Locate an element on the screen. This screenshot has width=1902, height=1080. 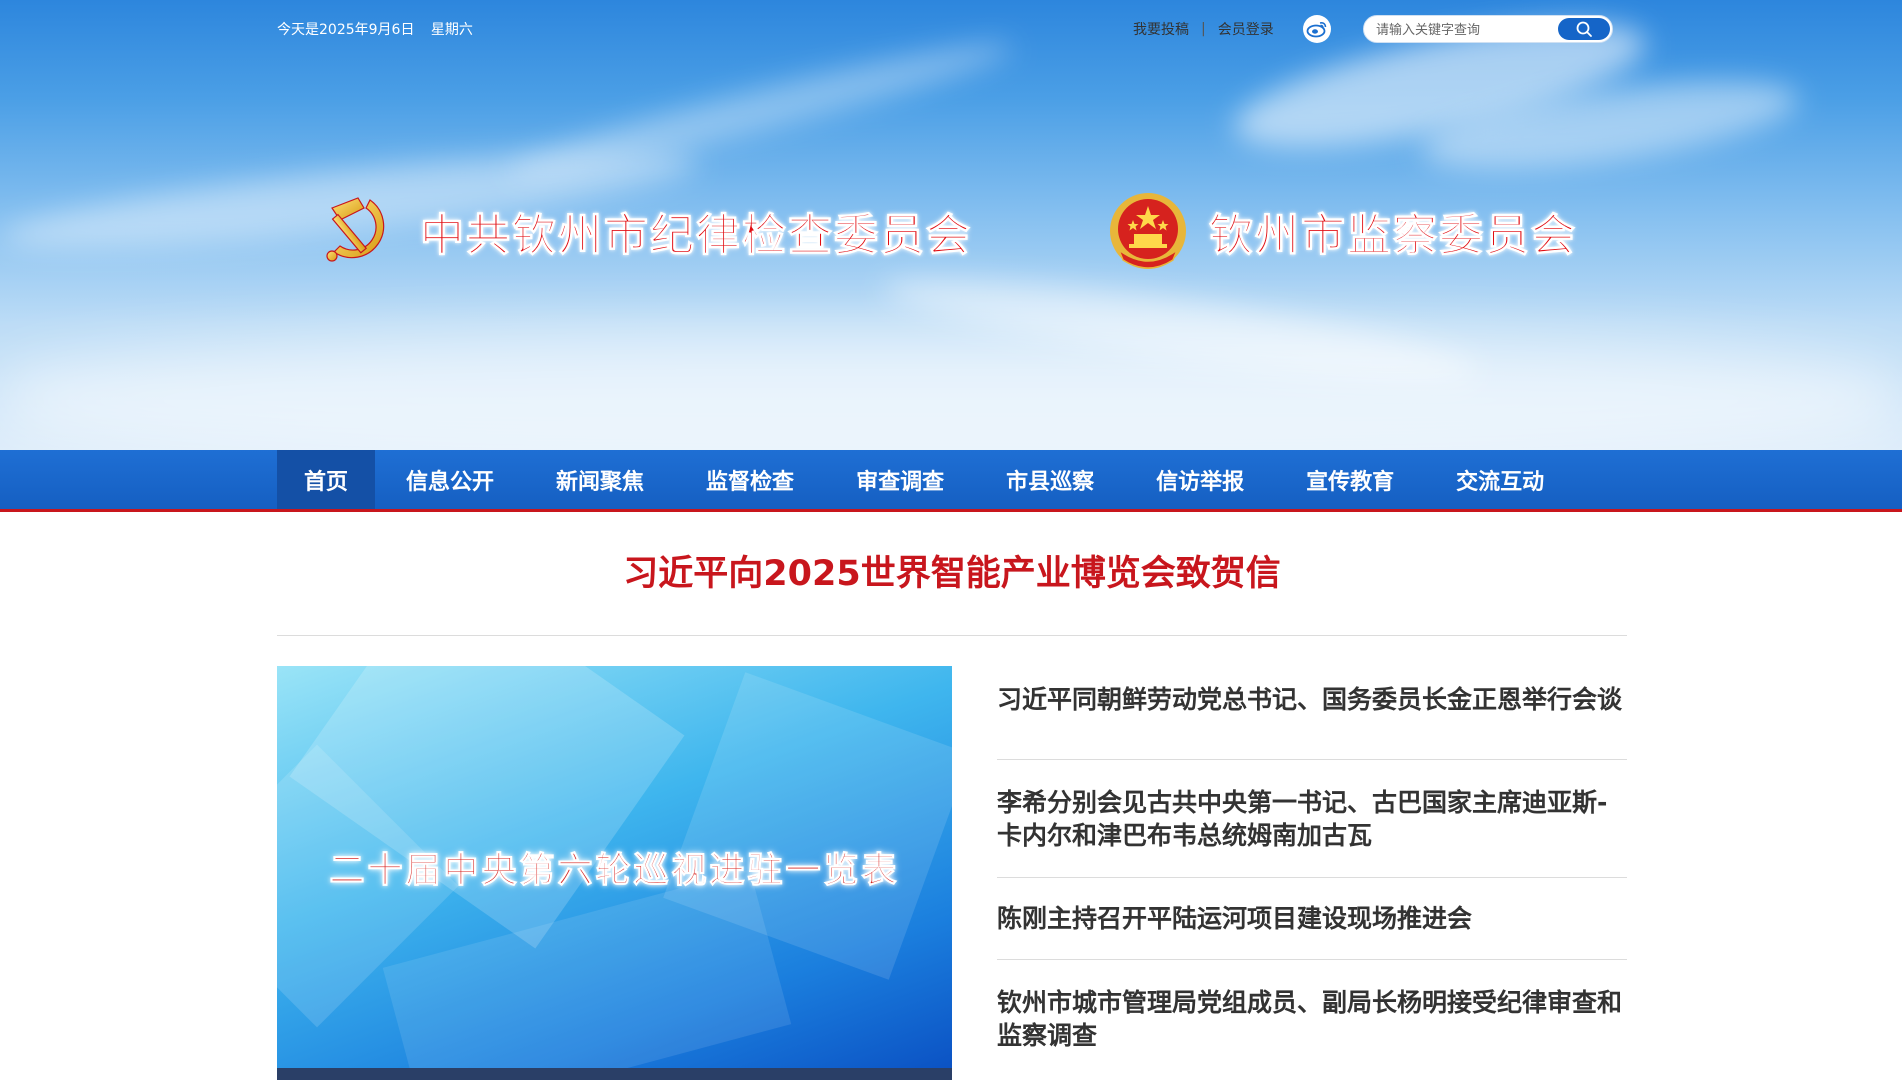
divider is located at coordinates (952, 635).